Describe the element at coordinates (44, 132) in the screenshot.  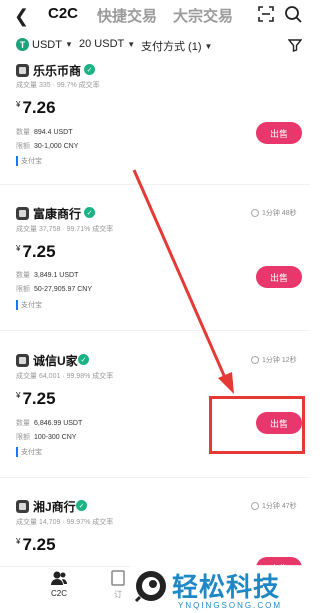
I see `quantity-row: 数量 894.4 USDT` at that location.